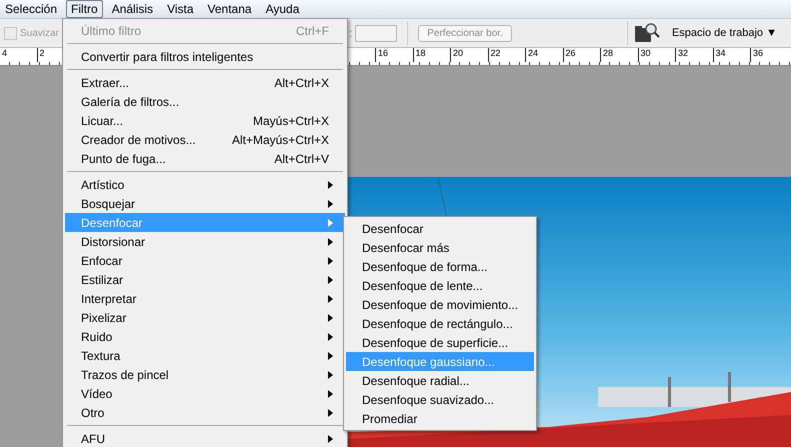 The width and height of the screenshot is (791, 447). I want to click on menu-item: Promediar, so click(440, 418).